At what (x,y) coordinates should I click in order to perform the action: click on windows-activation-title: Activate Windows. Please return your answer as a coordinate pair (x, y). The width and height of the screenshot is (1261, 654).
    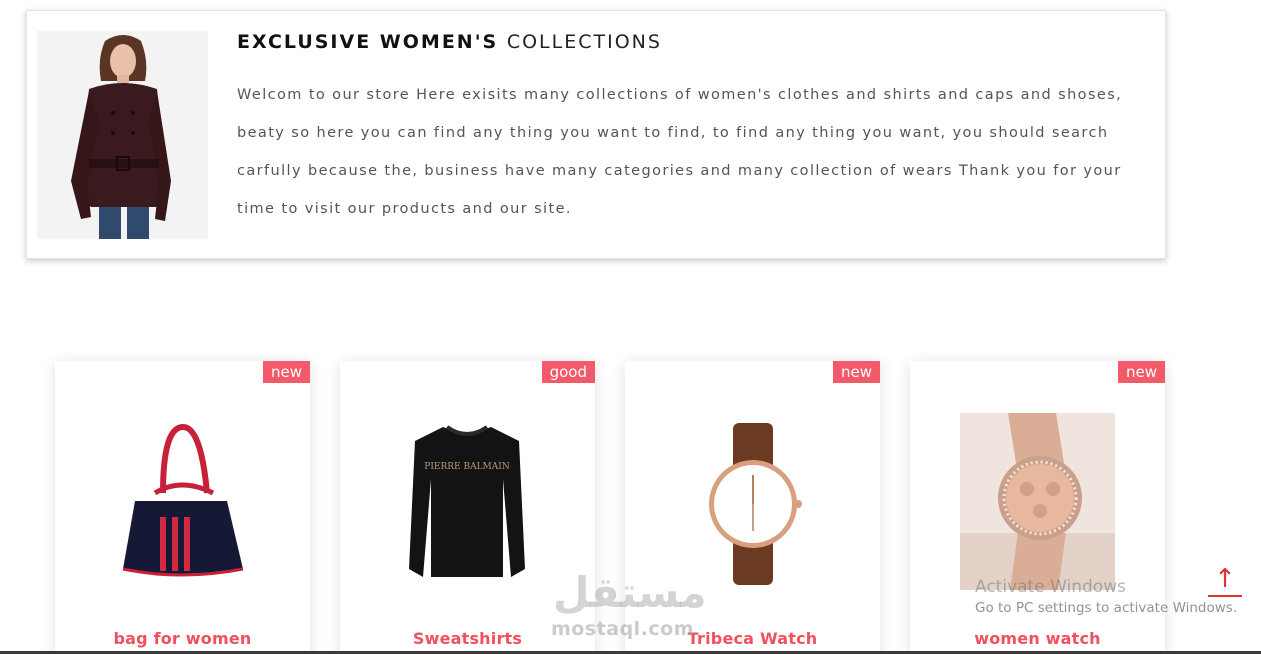
    Looking at the image, I should click on (1050, 587).